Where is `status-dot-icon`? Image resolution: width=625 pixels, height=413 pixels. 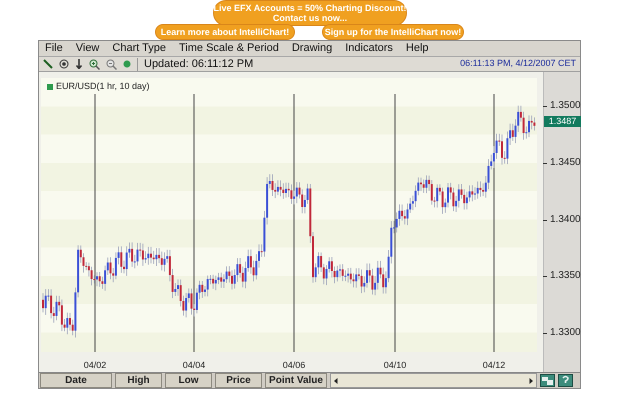 status-dot-icon is located at coordinates (127, 64).